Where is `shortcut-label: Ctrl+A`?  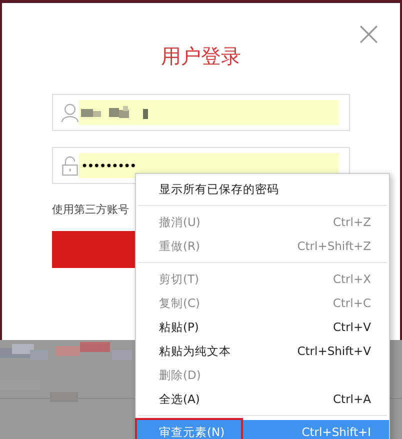 shortcut-label: Ctrl+A is located at coordinates (352, 399).